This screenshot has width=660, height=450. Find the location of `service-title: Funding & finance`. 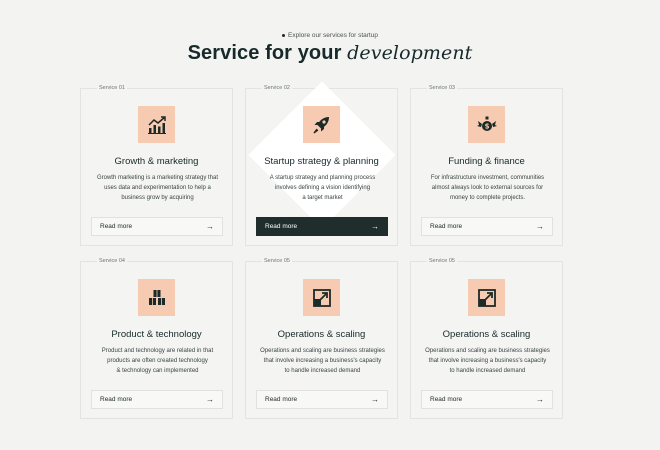

service-title: Funding & finance is located at coordinates (486, 161).